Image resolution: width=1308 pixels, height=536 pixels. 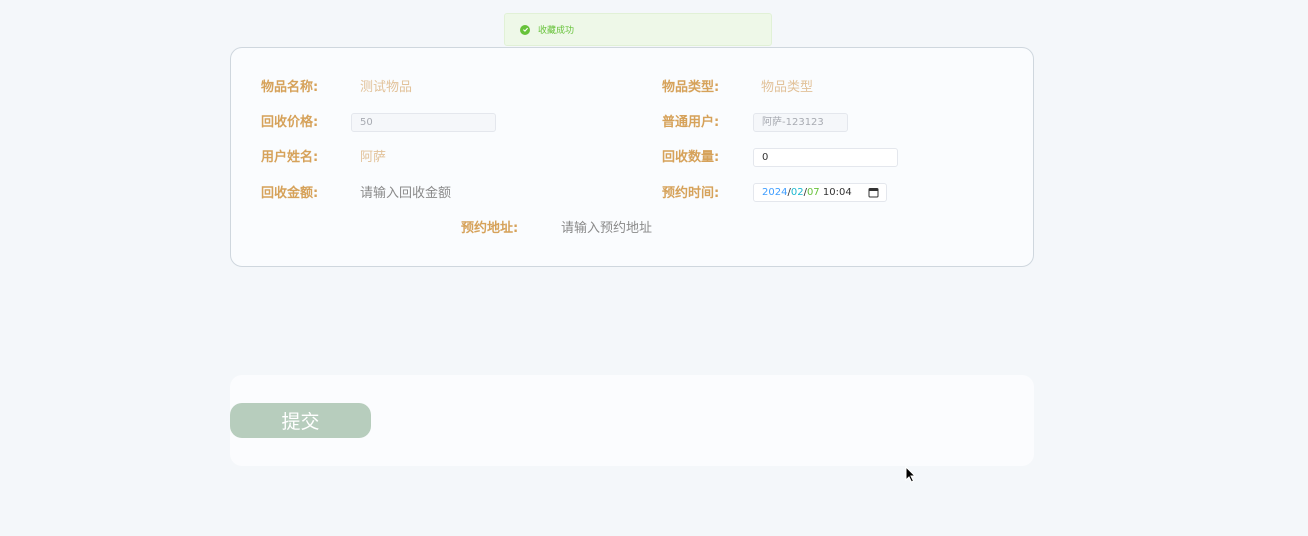 I want to click on user-name-label: 用户姓名:, so click(x=290, y=157).